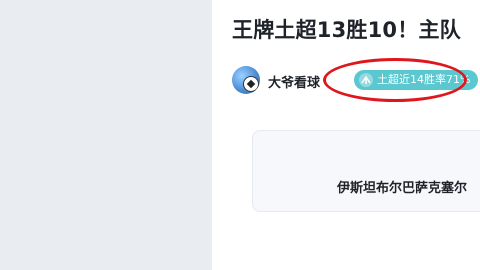  What do you see at coordinates (346, 30) in the screenshot?
I see `article-title: 王牌土超13胜10！主队` at bounding box center [346, 30].